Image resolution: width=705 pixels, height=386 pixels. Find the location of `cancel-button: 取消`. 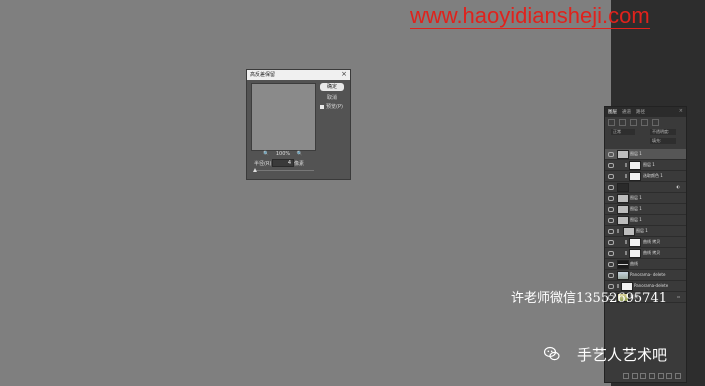

cancel-button: 取消 is located at coordinates (332, 98).